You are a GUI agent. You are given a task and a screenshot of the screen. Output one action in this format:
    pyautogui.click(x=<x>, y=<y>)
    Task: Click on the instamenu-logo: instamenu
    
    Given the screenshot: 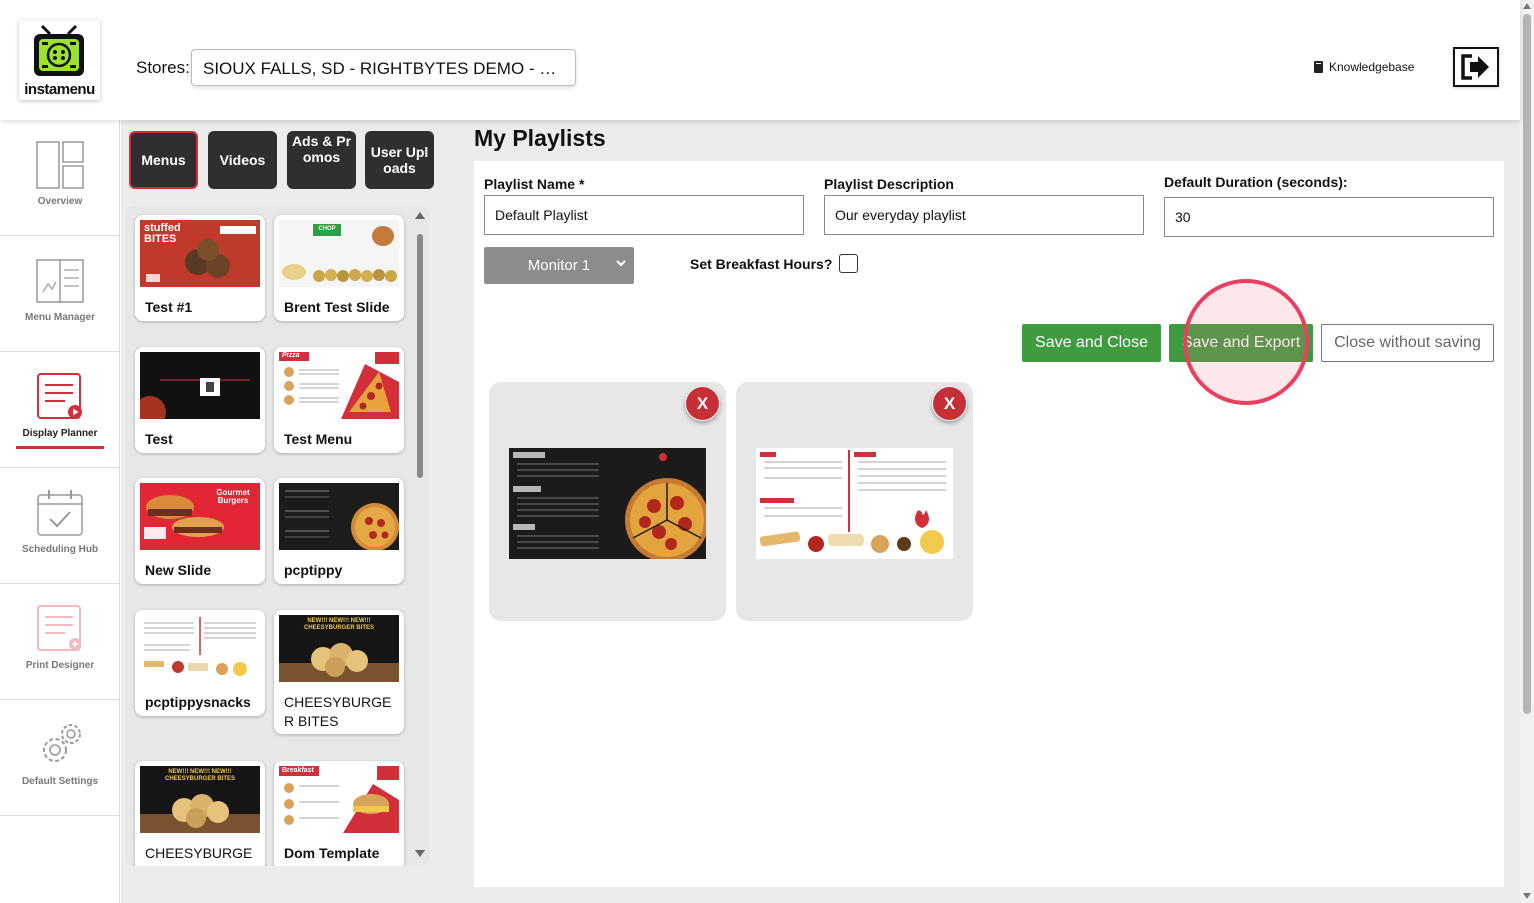 What is the action you would take?
    pyautogui.click(x=59, y=60)
    